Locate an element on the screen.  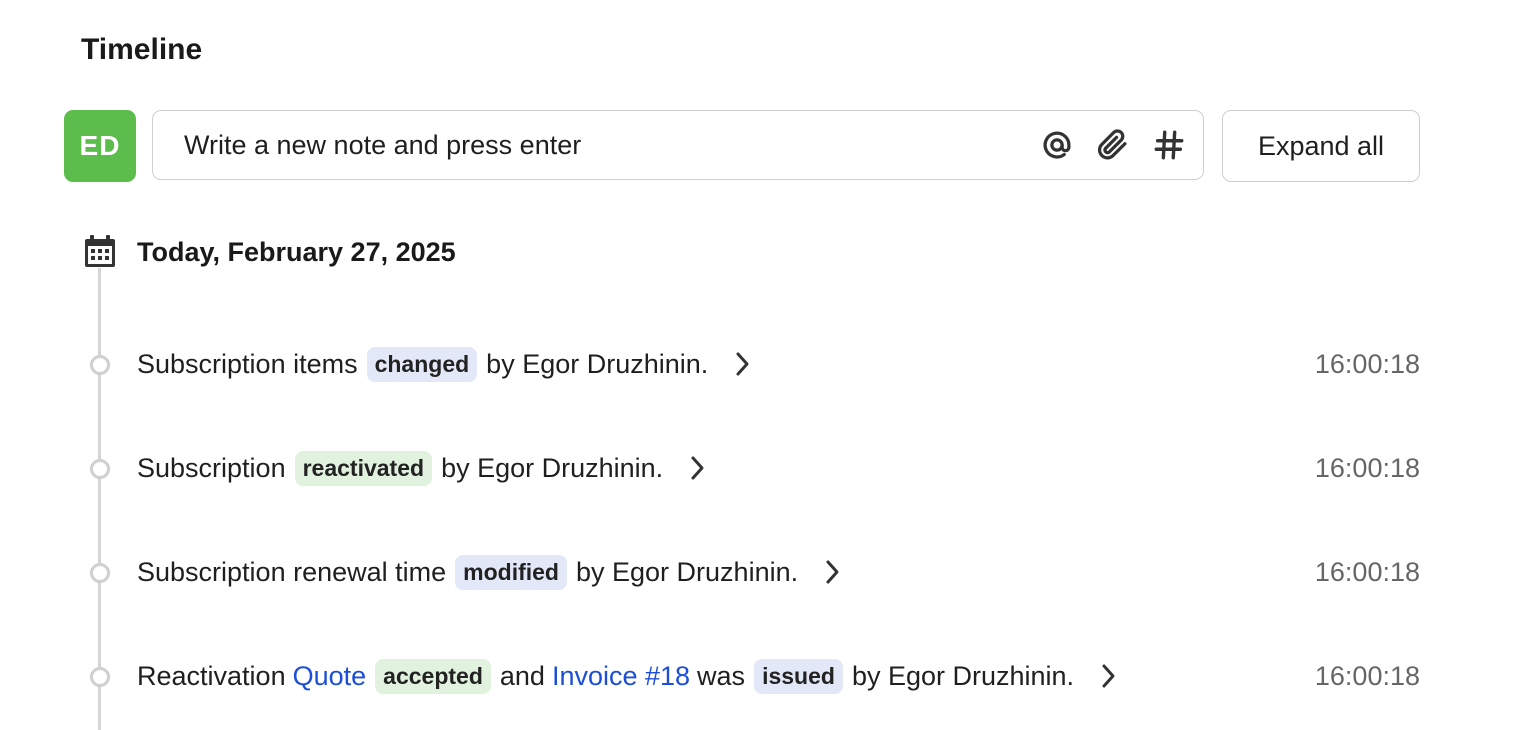
page-title: Timeline is located at coordinates (142, 49).